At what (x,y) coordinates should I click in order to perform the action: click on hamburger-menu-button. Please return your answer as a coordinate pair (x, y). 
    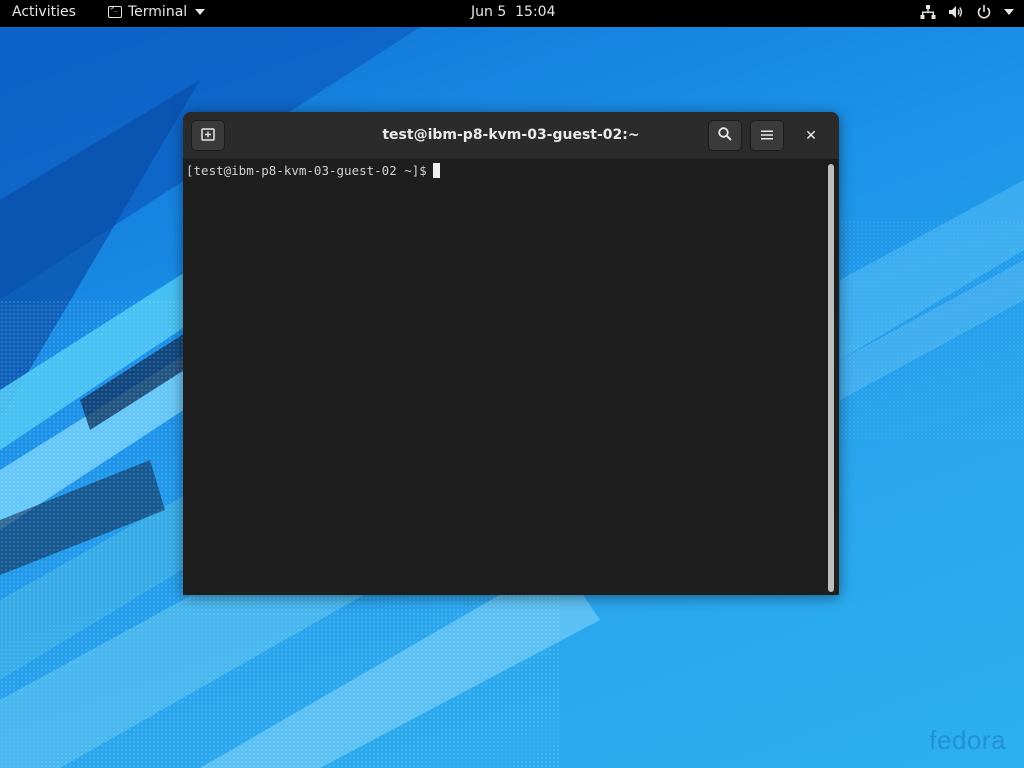
    Looking at the image, I should click on (767, 135).